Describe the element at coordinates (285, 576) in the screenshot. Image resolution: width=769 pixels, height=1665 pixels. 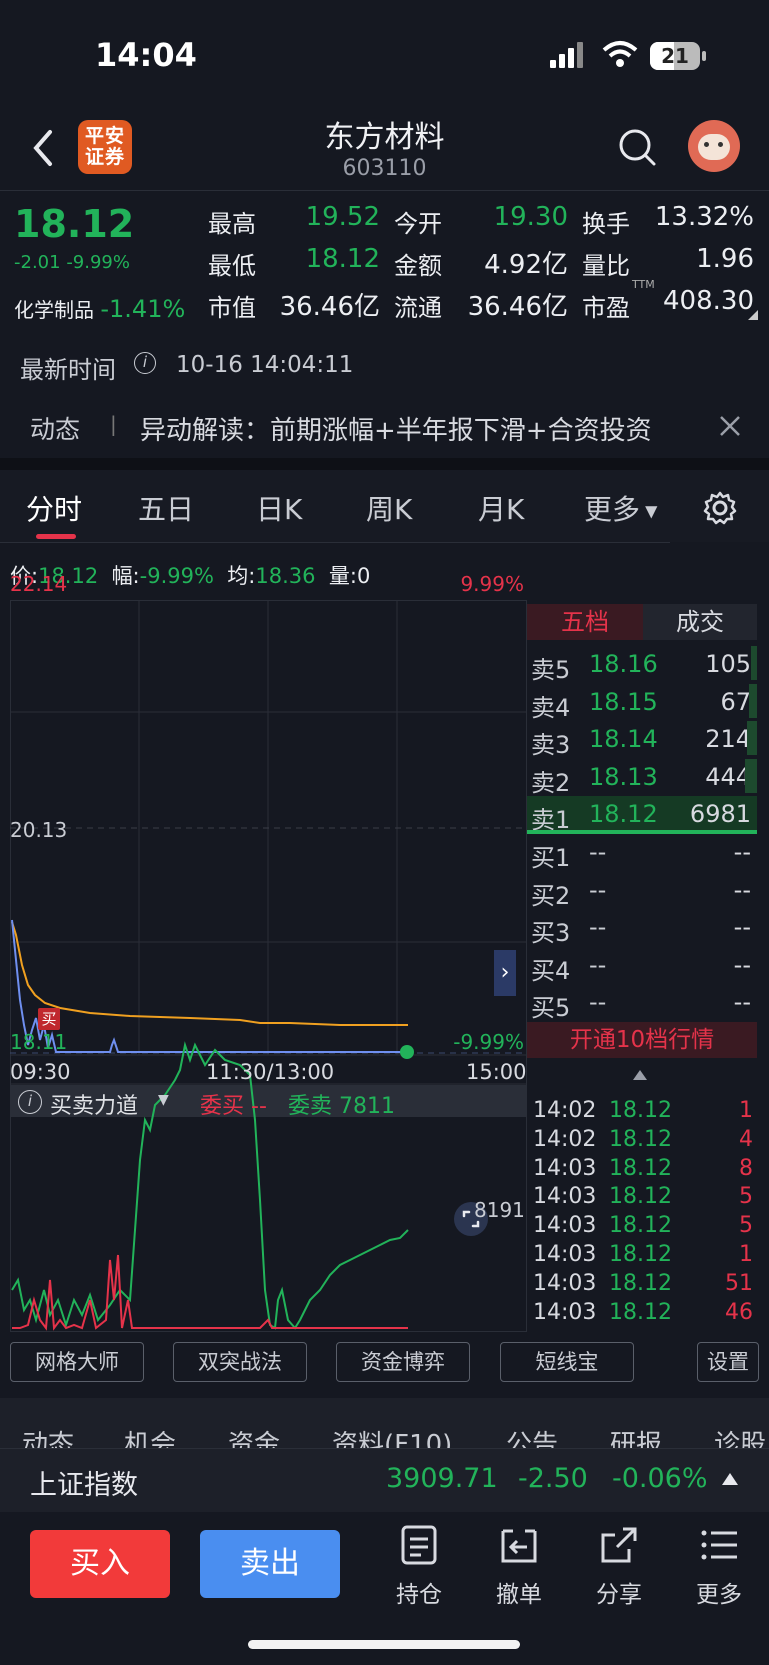
I see `avg-value: 18.36` at that location.